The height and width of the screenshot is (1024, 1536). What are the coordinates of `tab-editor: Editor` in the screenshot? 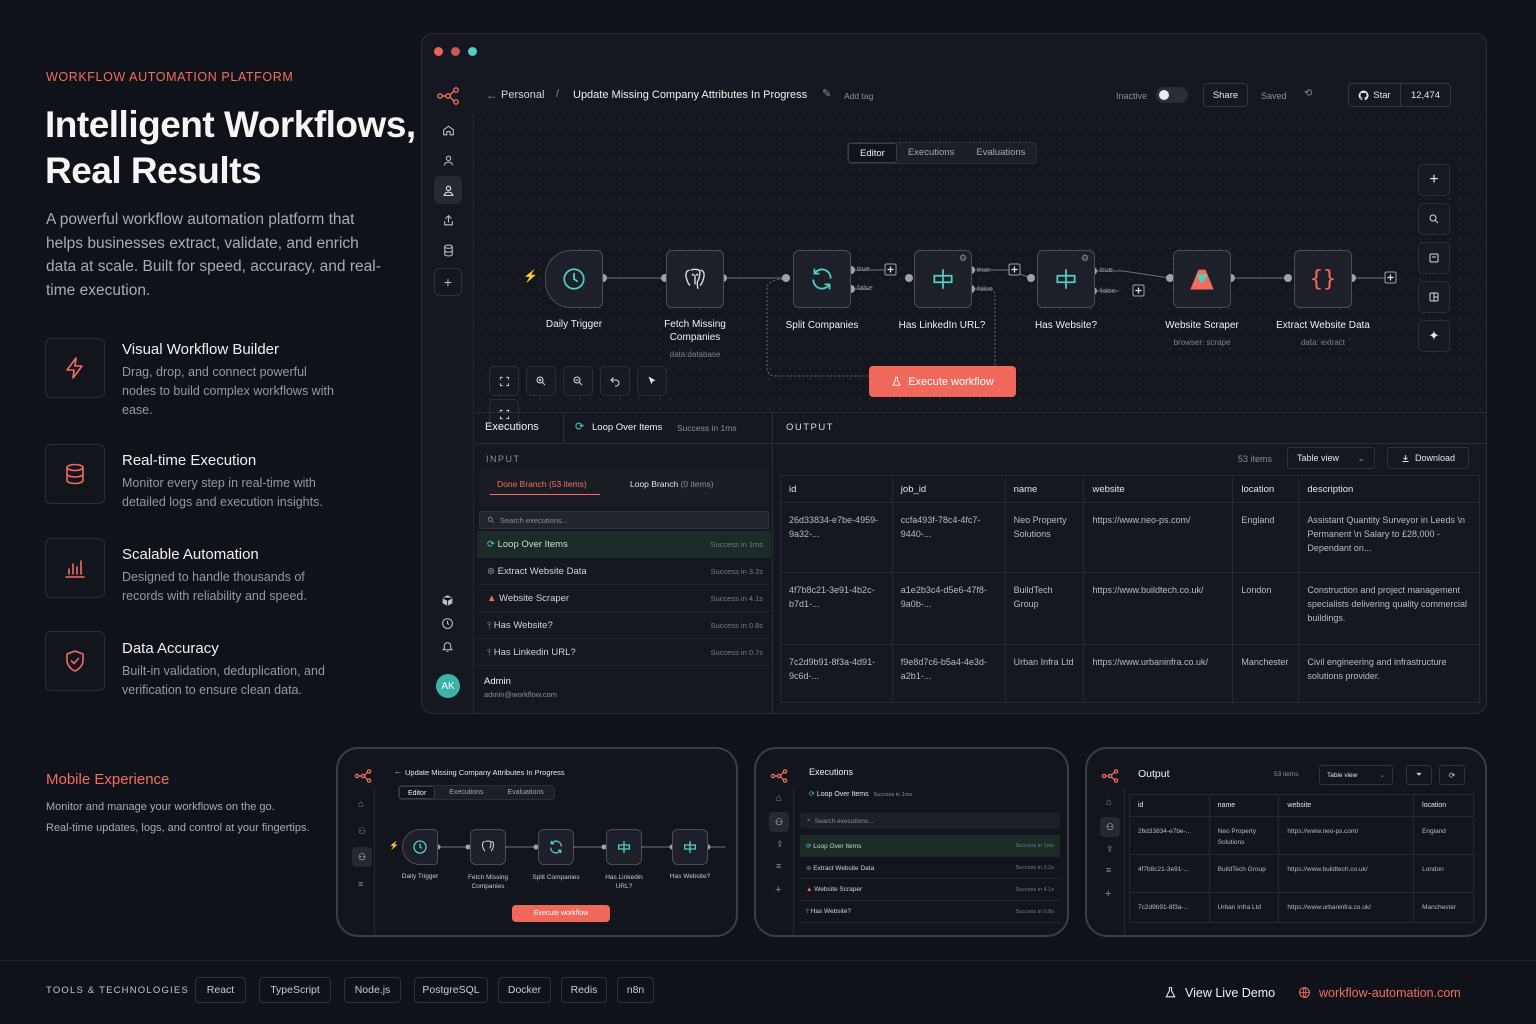 It's located at (417, 792).